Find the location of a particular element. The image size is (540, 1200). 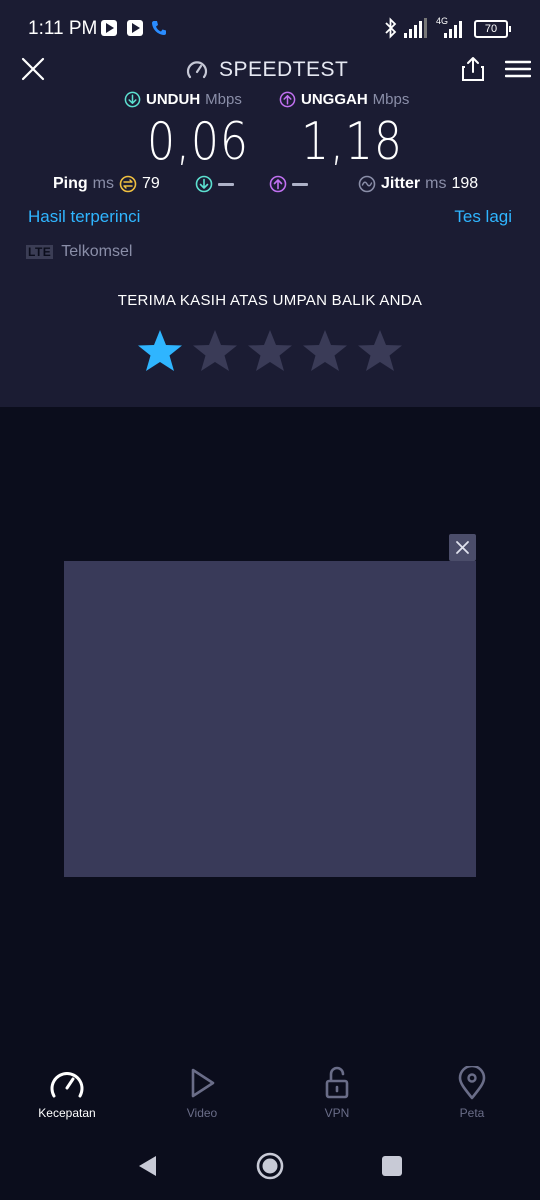

jitter-label: Jitter is located at coordinates (401, 183).